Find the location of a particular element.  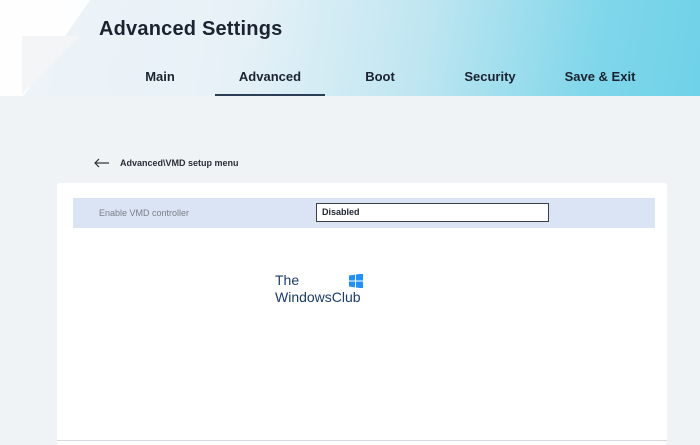

arrow-left-icon is located at coordinates (102, 163).